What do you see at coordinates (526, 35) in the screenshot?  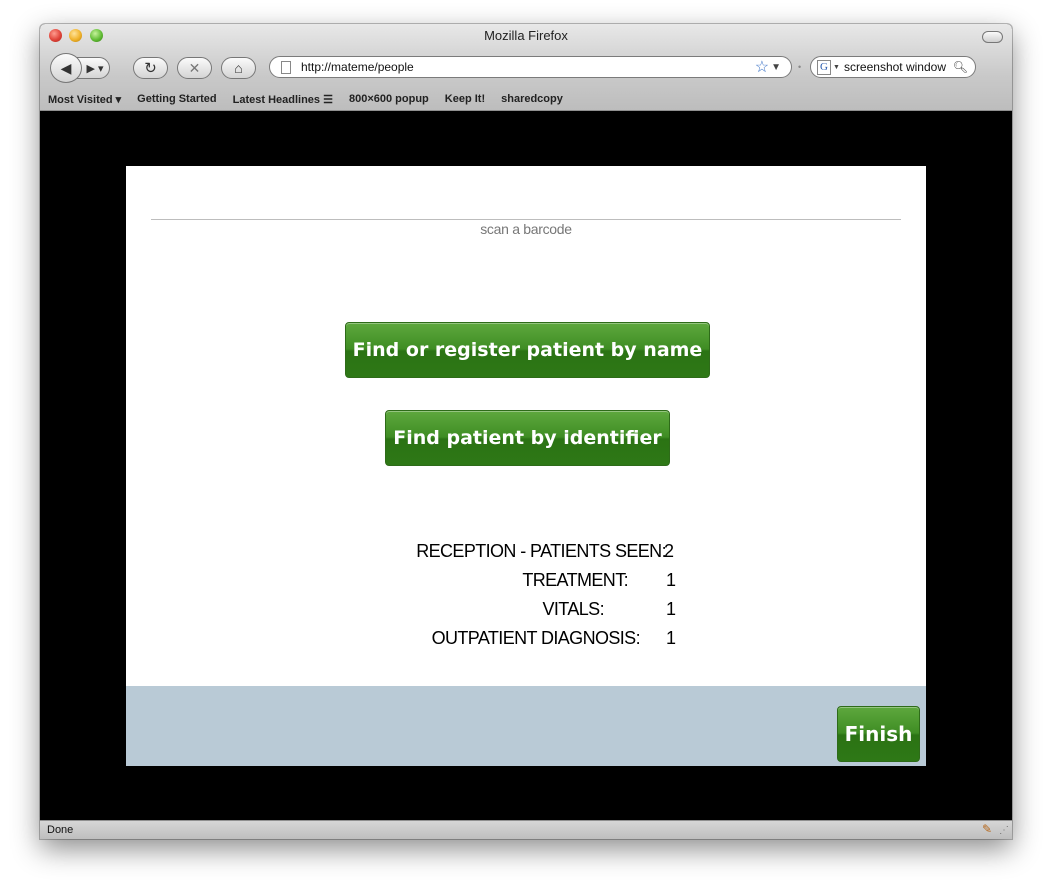 I see `window-title: Mozilla Firefox` at bounding box center [526, 35].